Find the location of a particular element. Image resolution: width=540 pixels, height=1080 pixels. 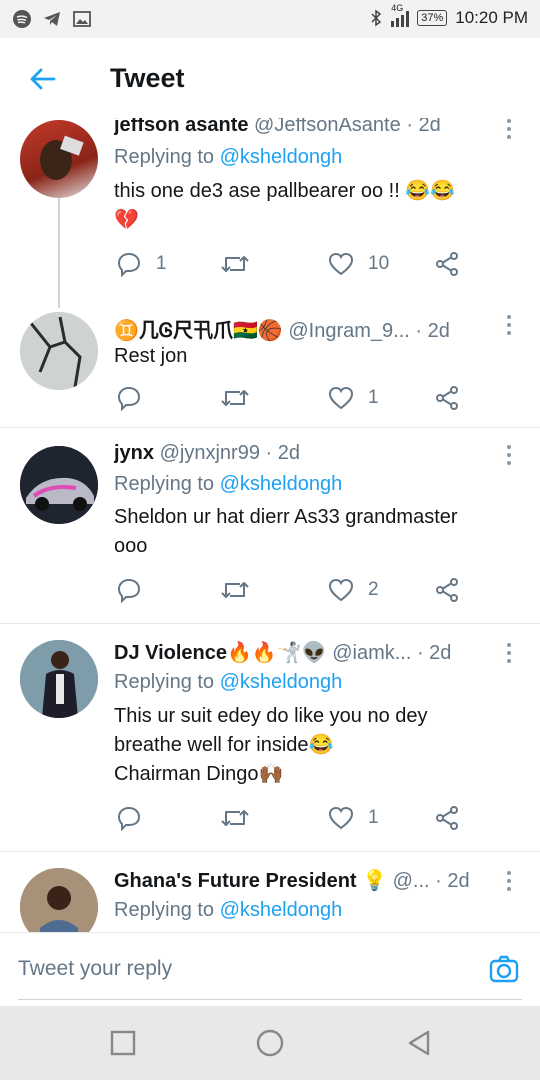

reply-composer: Tweet your reply is located at coordinates (270, 969).